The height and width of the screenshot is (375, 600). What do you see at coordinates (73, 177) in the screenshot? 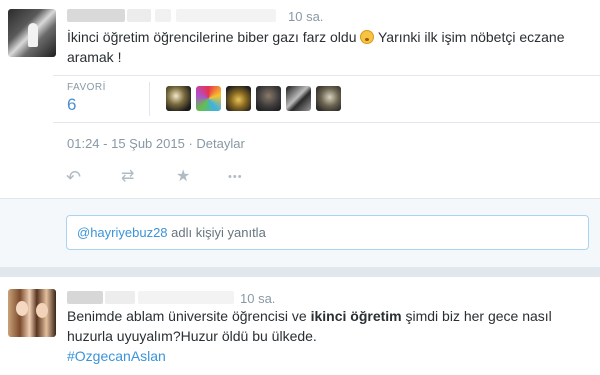
I see `reply-icon: ↶` at bounding box center [73, 177].